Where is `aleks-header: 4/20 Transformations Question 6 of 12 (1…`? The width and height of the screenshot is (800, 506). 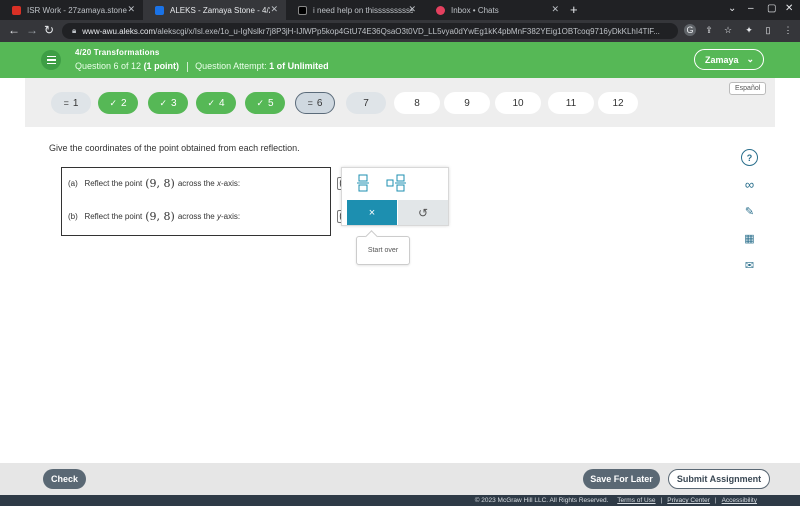
aleks-header: 4/20 Transformations Question 6 of 12 (1… is located at coordinates (400, 60).